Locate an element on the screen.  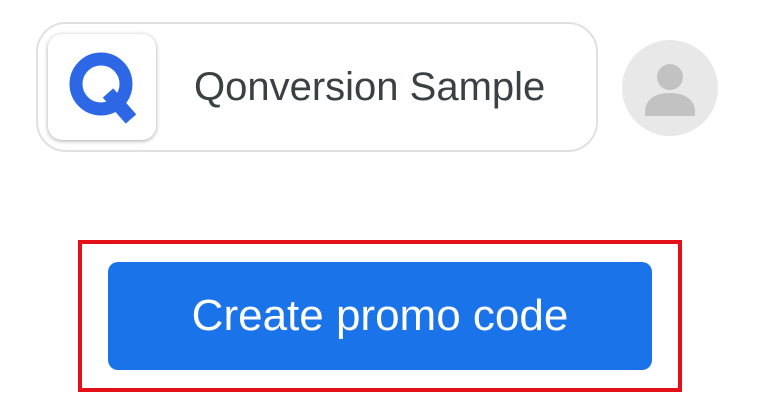
person-icon is located at coordinates (670, 90).